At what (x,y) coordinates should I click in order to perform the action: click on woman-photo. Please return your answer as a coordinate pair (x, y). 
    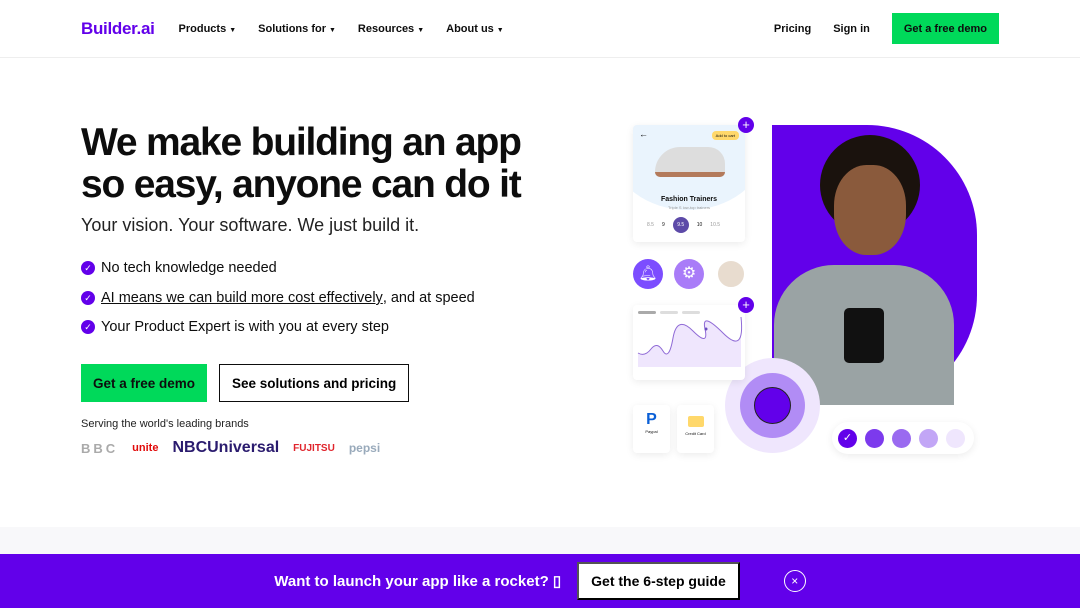
    Looking at the image, I should click on (874, 265).